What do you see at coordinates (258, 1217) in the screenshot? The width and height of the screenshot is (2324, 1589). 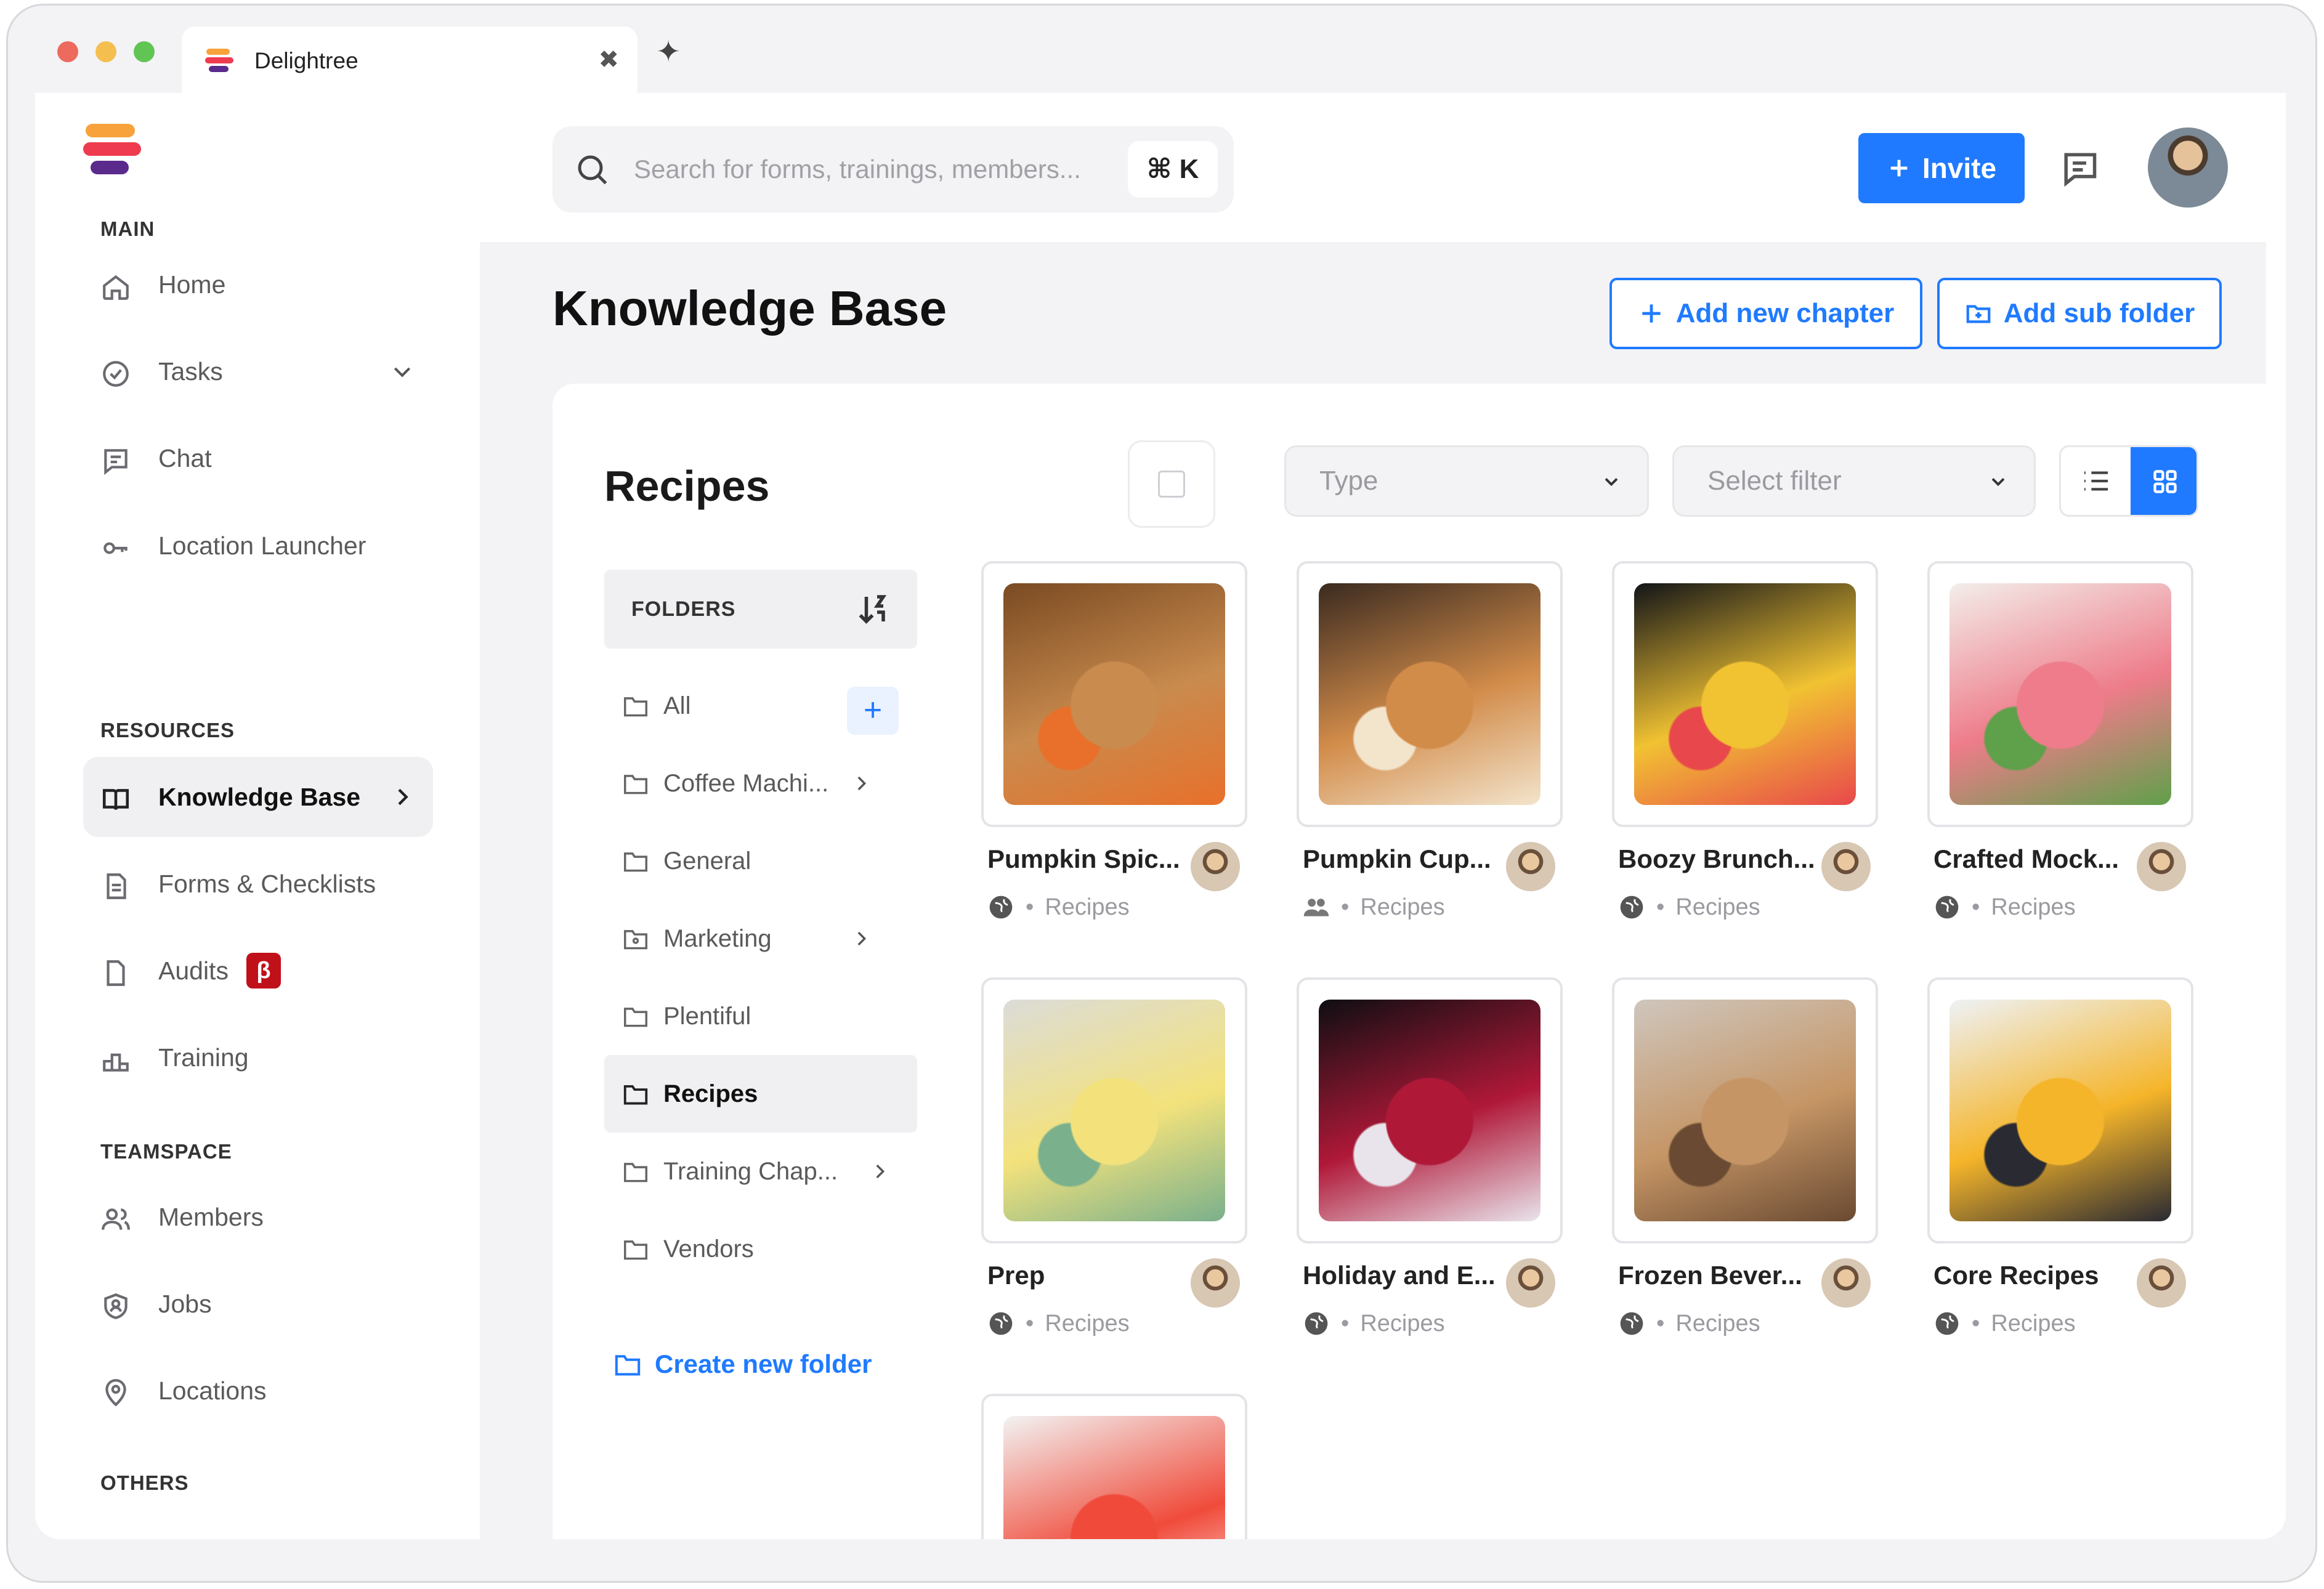 I see `sidebar-item-members: Members` at bounding box center [258, 1217].